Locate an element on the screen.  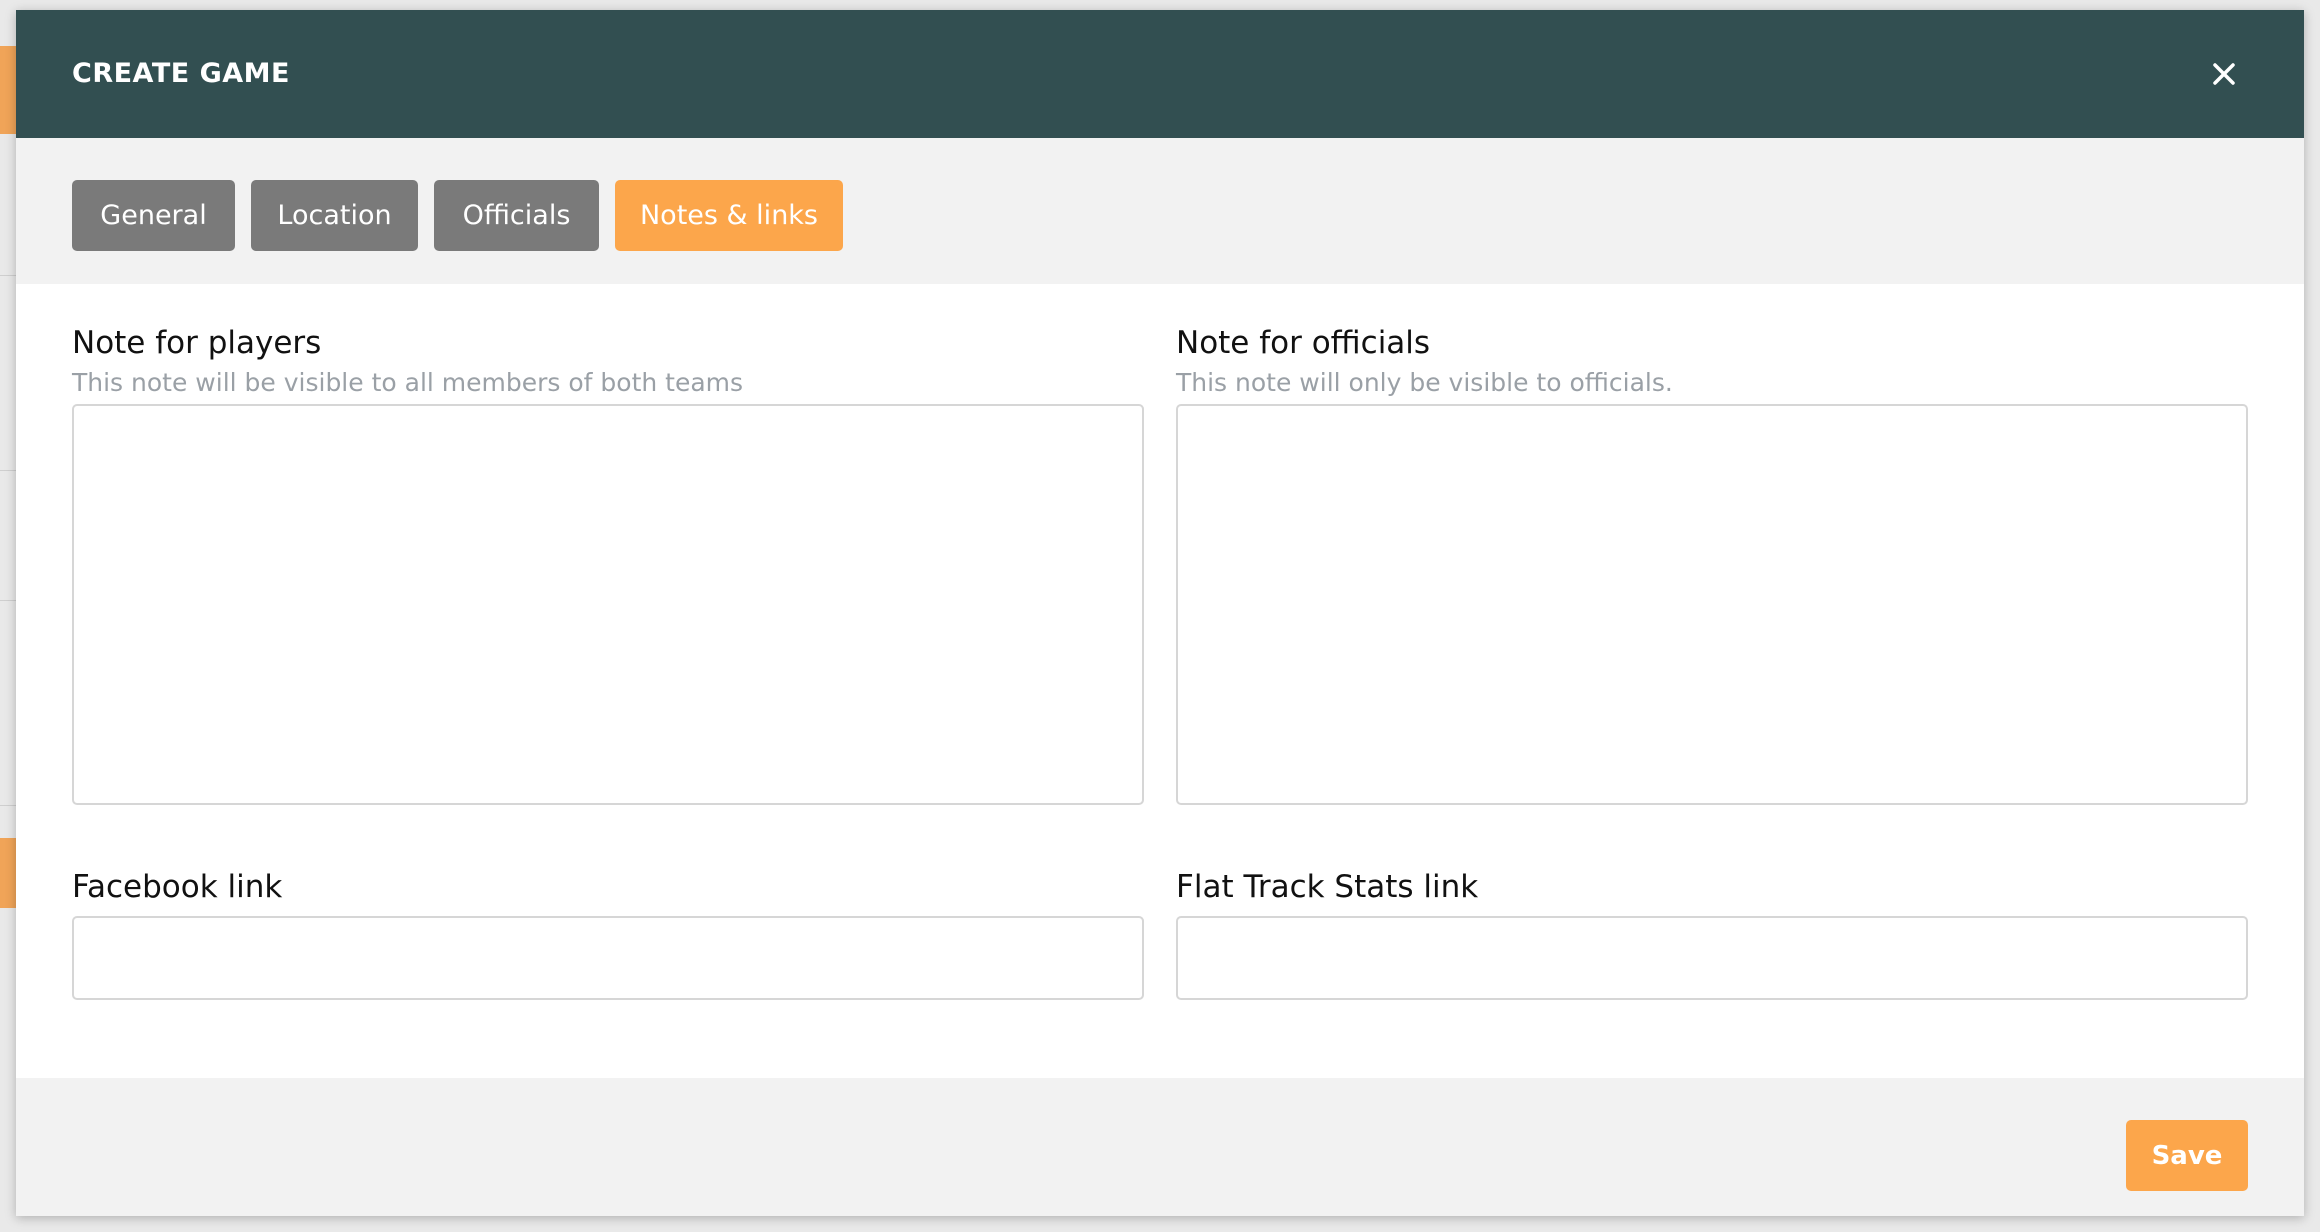
flat-track-stats-link-input is located at coordinates (1712, 958).